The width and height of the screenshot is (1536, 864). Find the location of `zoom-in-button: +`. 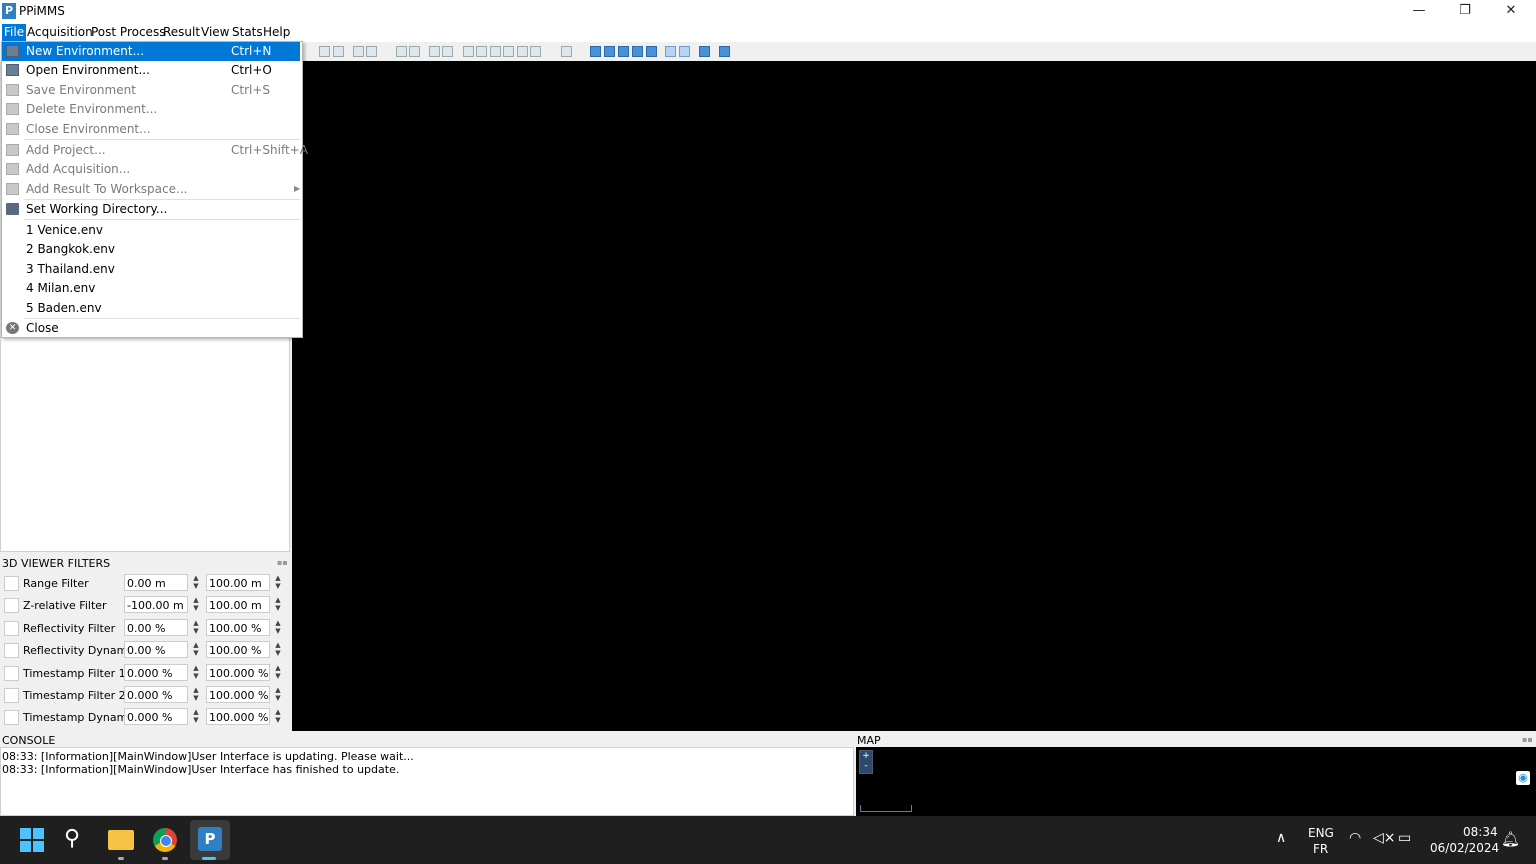

zoom-in-button: + is located at coordinates (866, 756).